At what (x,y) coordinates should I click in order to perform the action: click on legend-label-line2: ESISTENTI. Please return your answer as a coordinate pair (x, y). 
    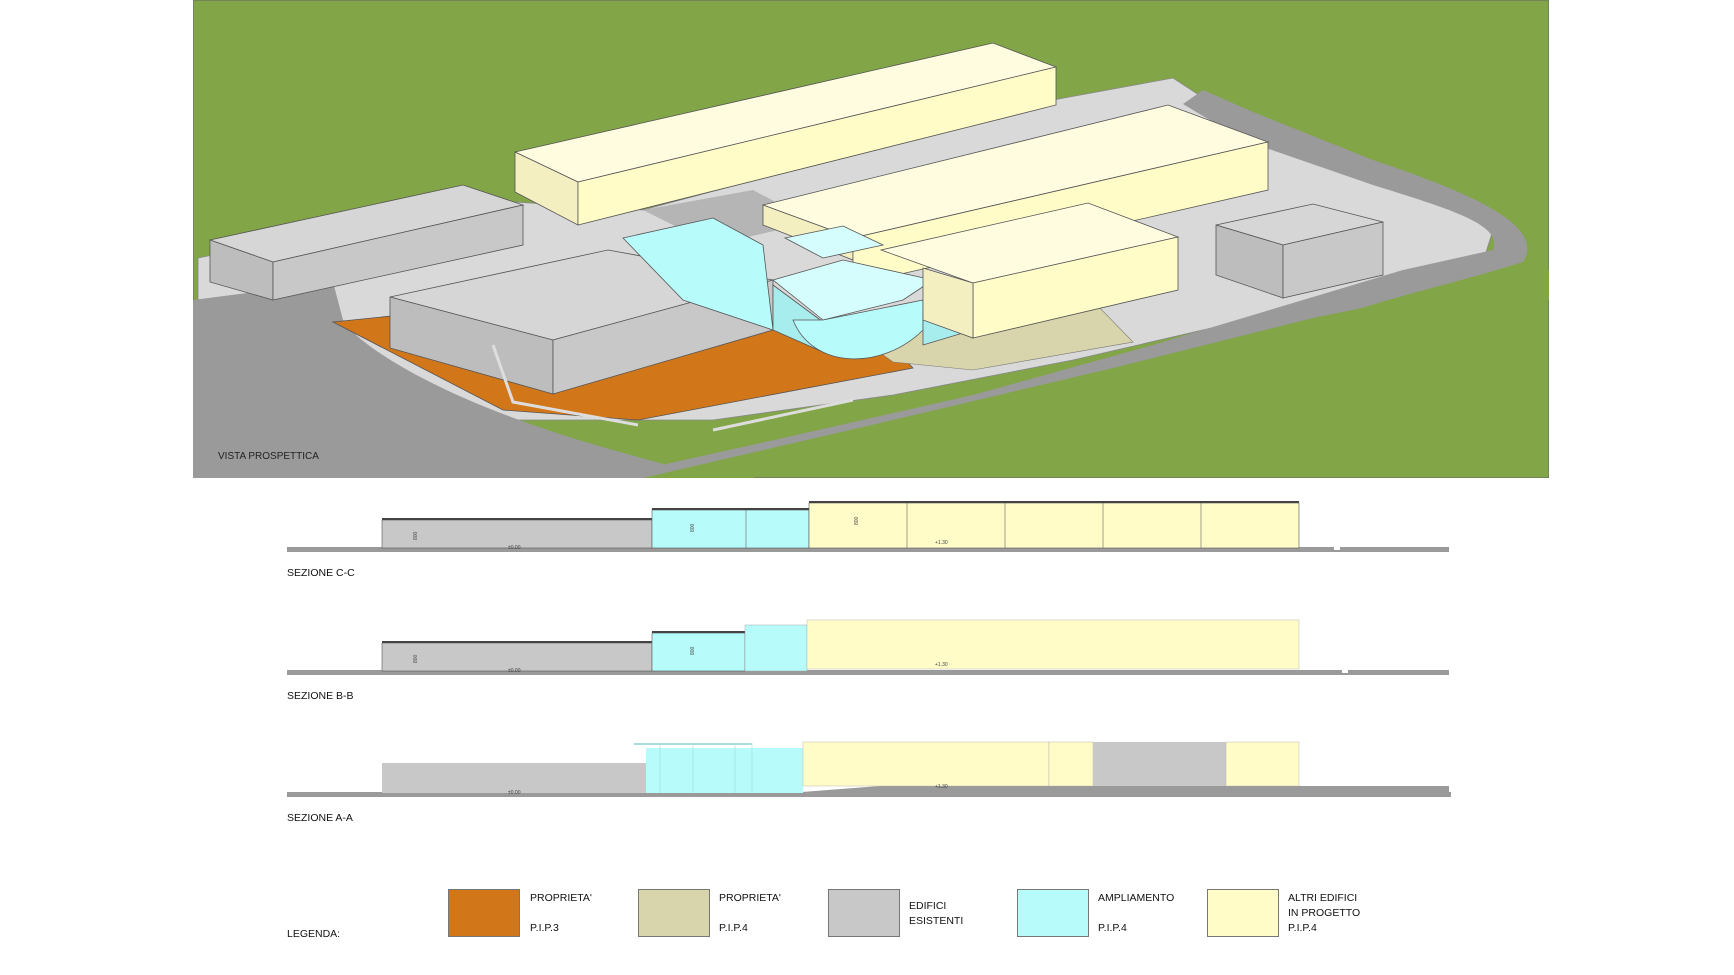
    Looking at the image, I should click on (936, 921).